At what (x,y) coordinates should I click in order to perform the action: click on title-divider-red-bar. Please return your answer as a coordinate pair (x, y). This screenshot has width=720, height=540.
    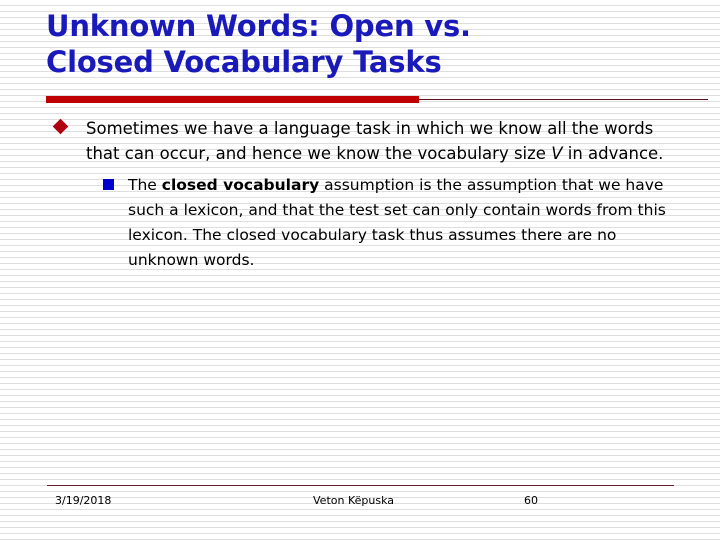
    Looking at the image, I should click on (232, 99).